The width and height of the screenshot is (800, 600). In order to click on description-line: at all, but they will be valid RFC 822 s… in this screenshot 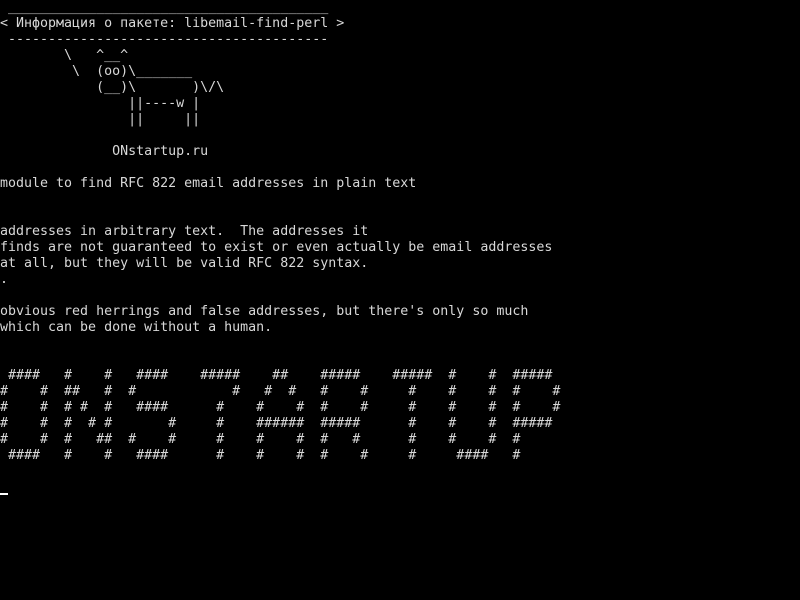, I will do `click(184, 263)`.